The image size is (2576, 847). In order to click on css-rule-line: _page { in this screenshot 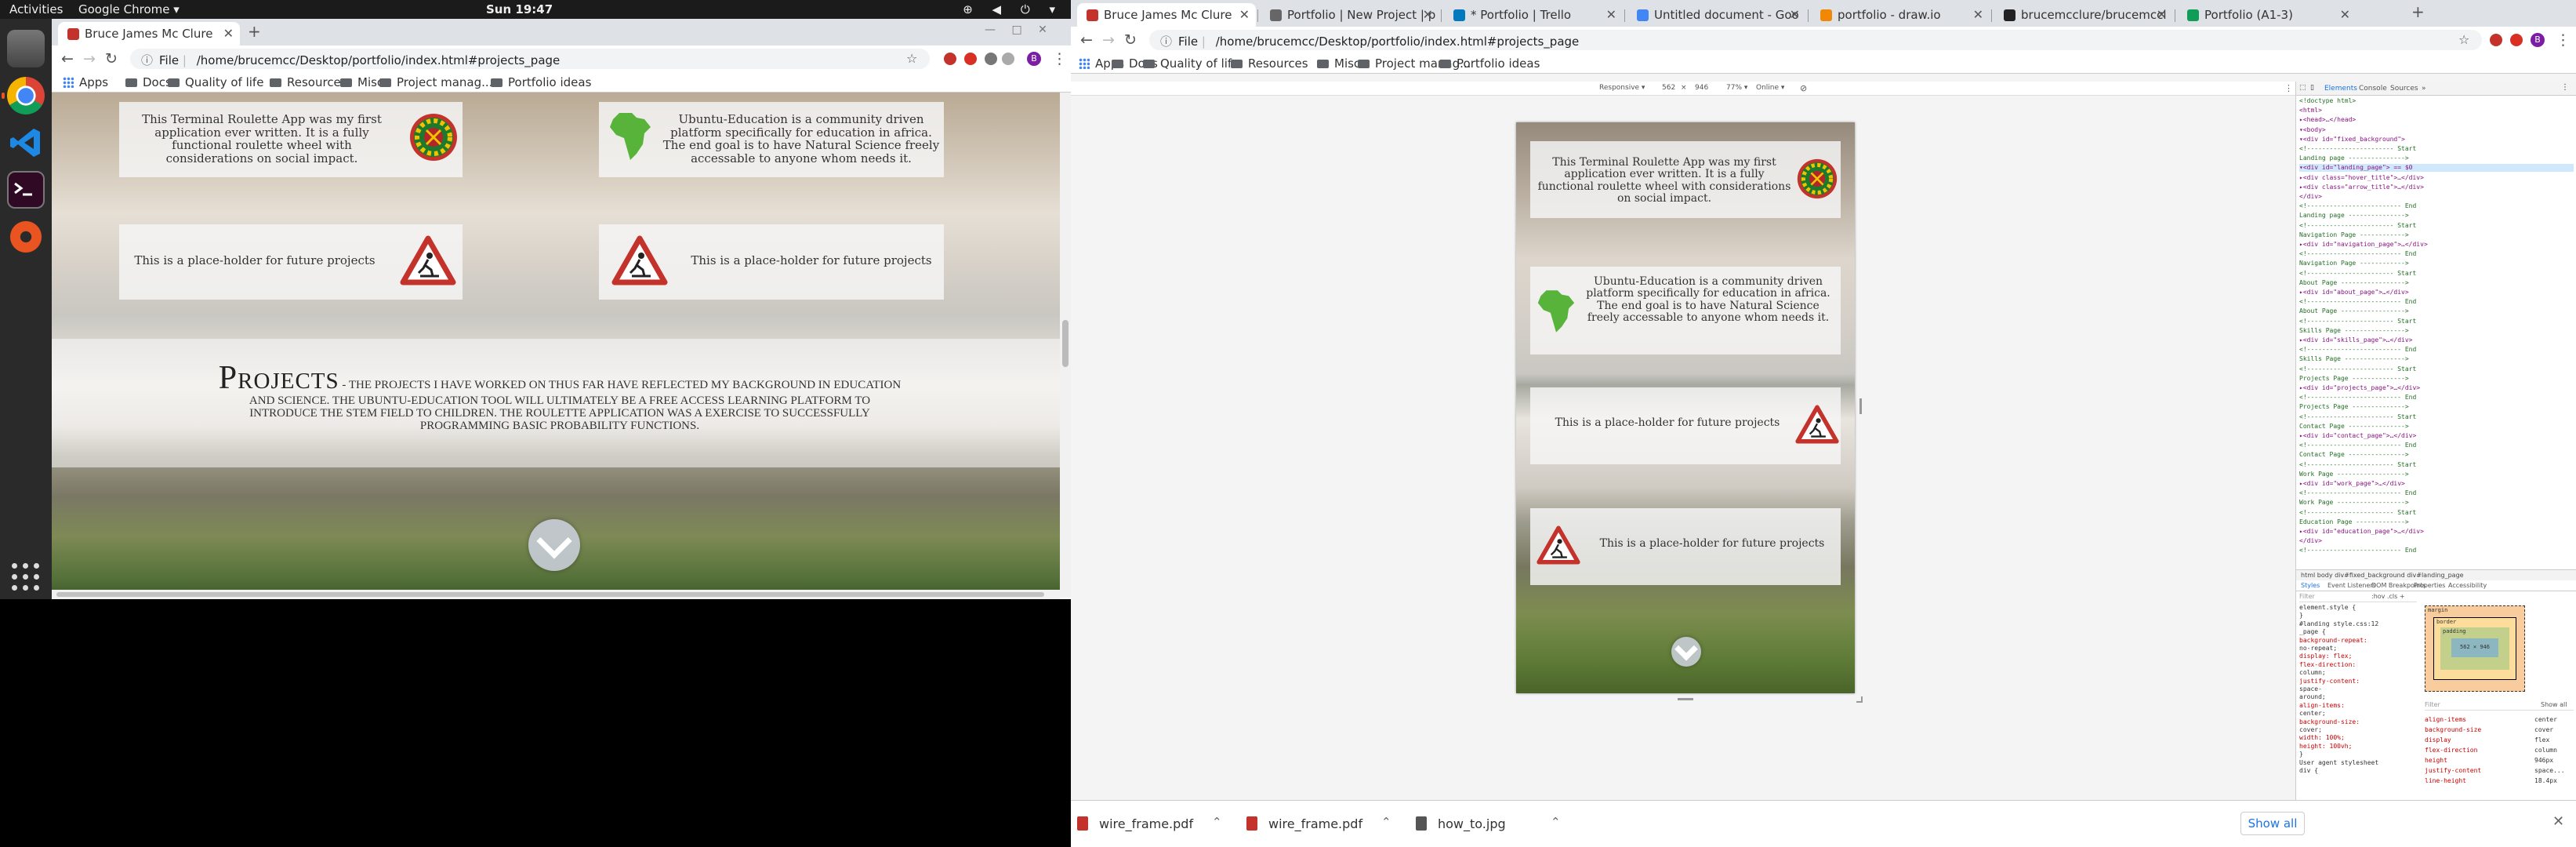, I will do `click(2313, 631)`.